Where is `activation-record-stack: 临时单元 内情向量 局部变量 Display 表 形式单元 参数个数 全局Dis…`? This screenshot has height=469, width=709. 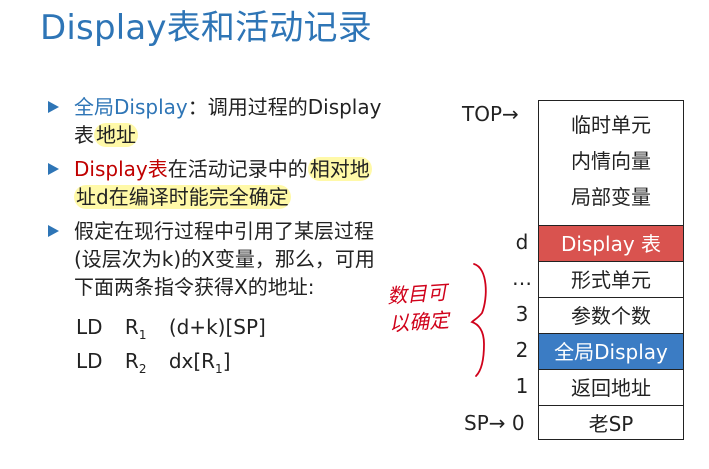 activation-record-stack: 临时单元 内情向量 局部变量 Display 表 形式单元 参数个数 全局Dis… is located at coordinates (611, 270).